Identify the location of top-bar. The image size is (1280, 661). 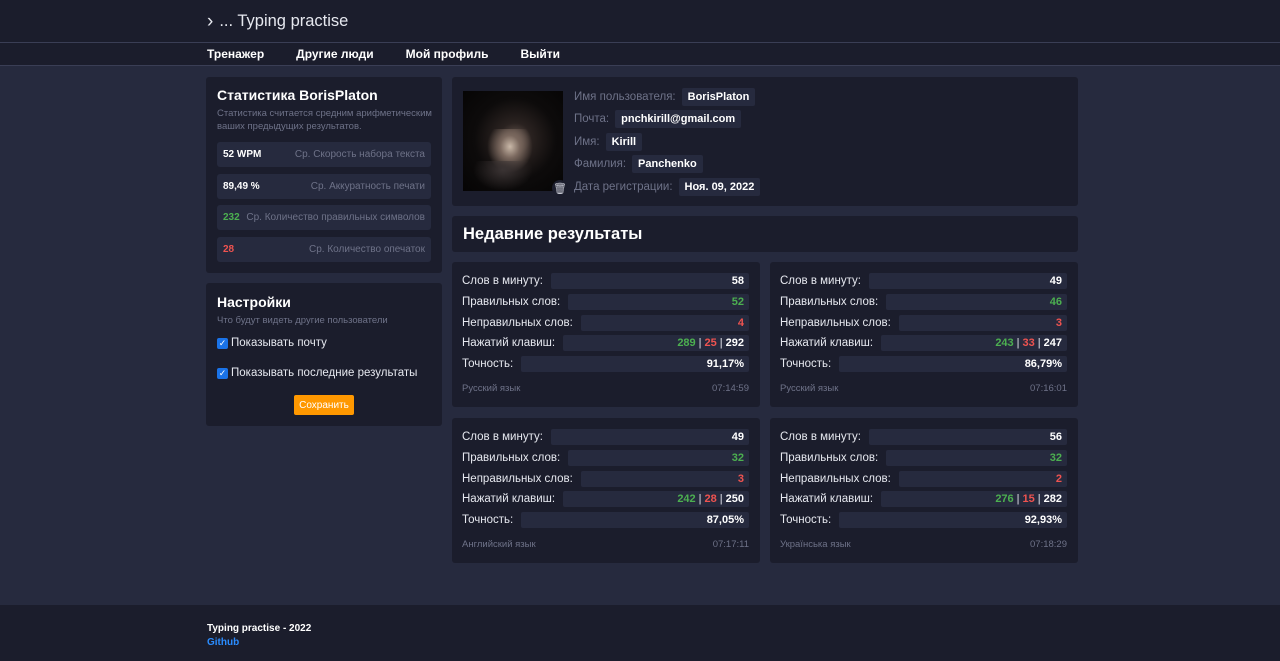
(640, 21).